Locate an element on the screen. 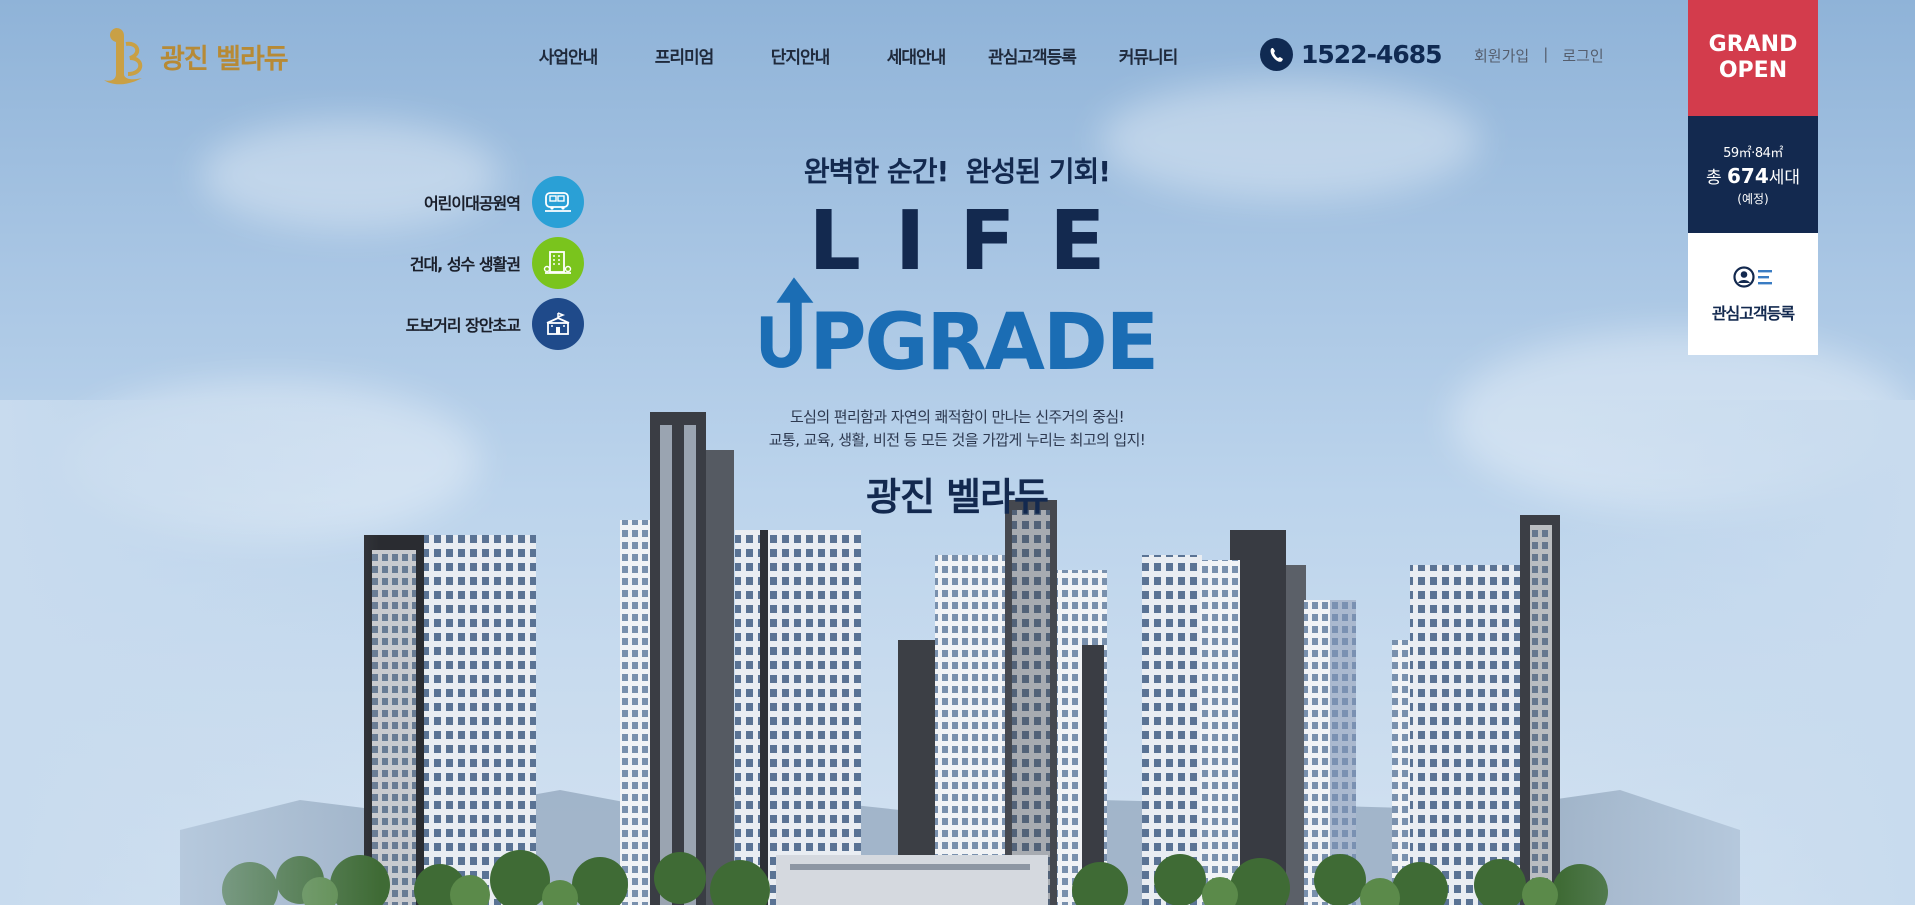 The width and height of the screenshot is (1915, 905). phone-number: 1522-4685 is located at coordinates (1372, 54).